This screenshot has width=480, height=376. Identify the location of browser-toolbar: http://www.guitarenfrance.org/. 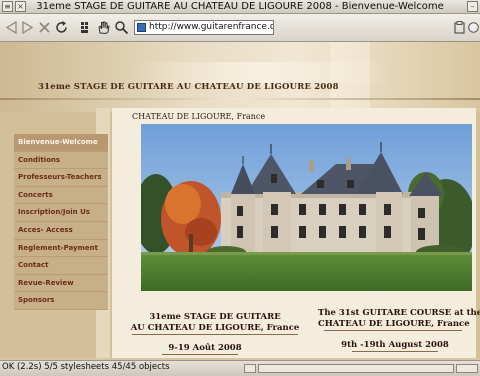
(240, 28).